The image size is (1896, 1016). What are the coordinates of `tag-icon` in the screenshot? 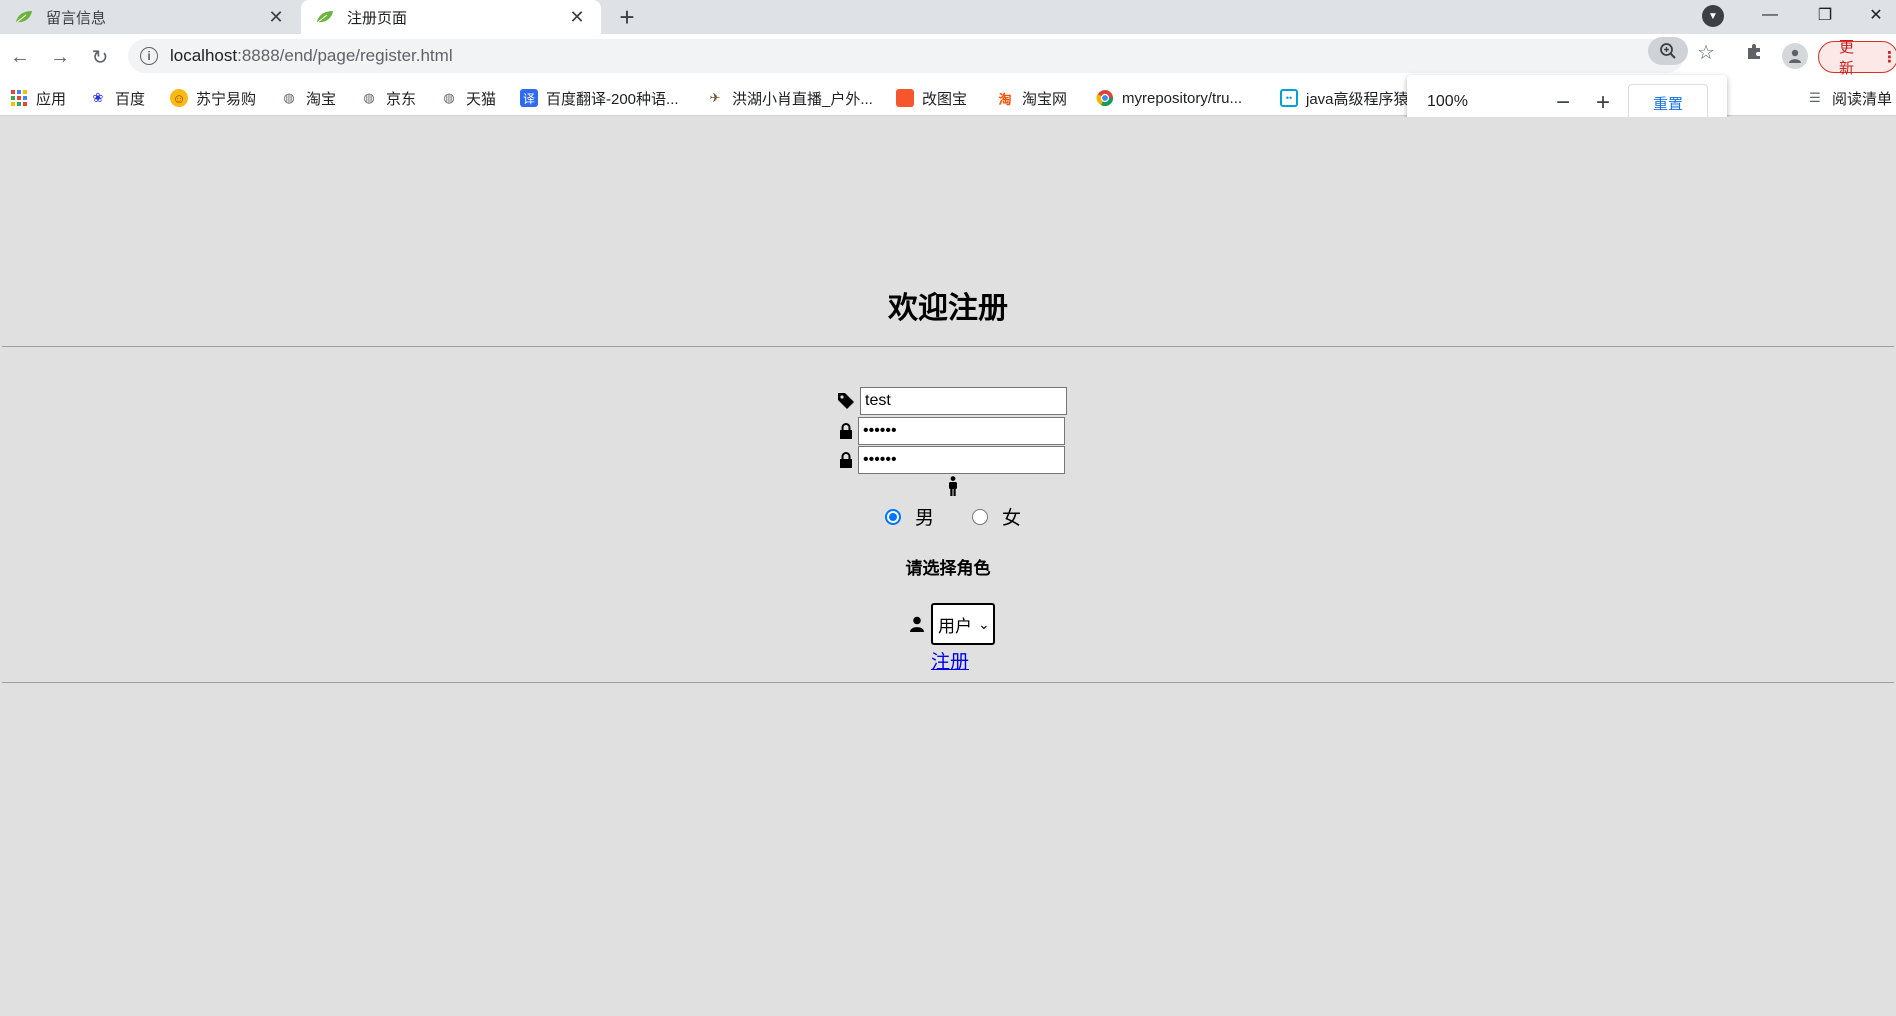 It's located at (846, 401).